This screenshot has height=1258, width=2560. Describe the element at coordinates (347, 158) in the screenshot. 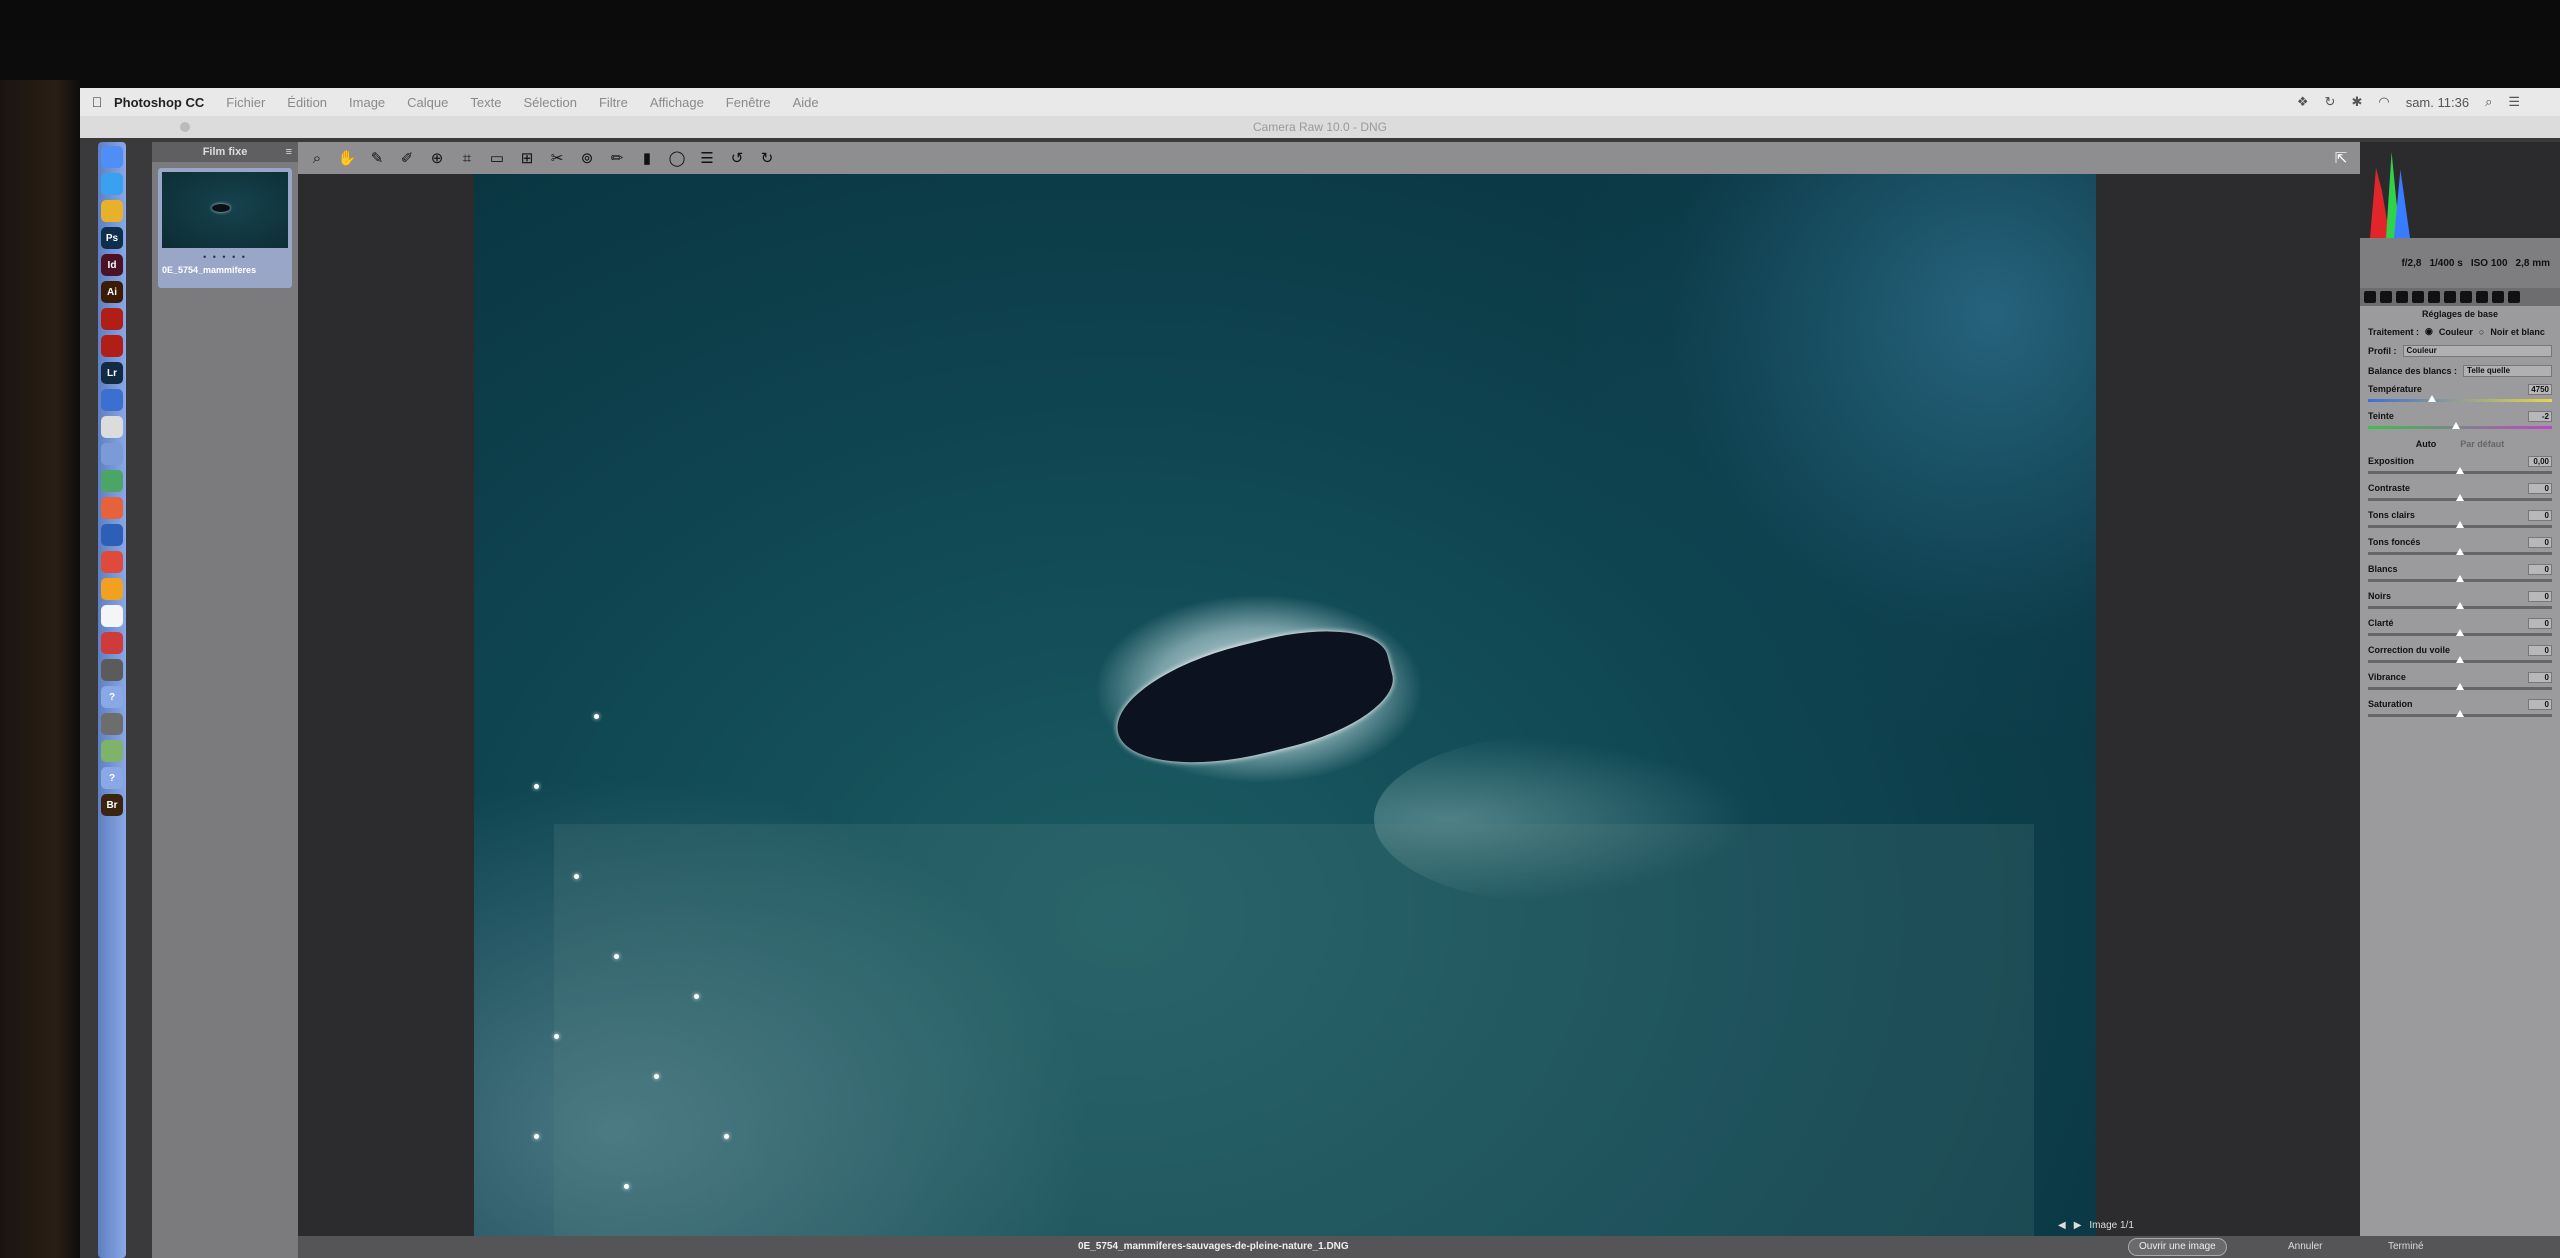

I see `hand-icon: ✋` at that location.